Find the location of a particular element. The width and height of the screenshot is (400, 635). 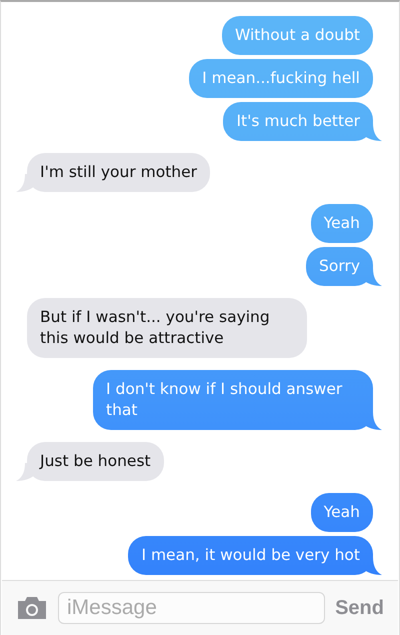

message-field: iMessage is located at coordinates (192, 608).